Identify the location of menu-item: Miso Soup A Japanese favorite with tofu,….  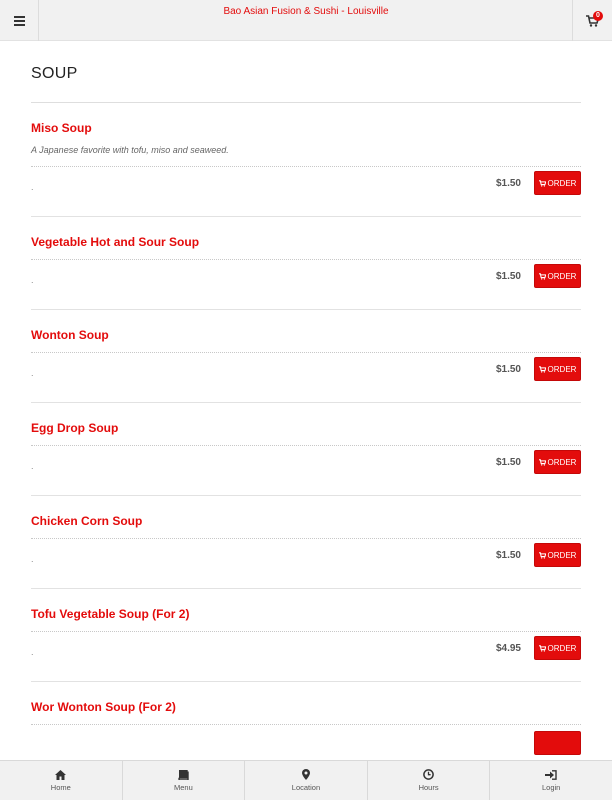
(306, 160).